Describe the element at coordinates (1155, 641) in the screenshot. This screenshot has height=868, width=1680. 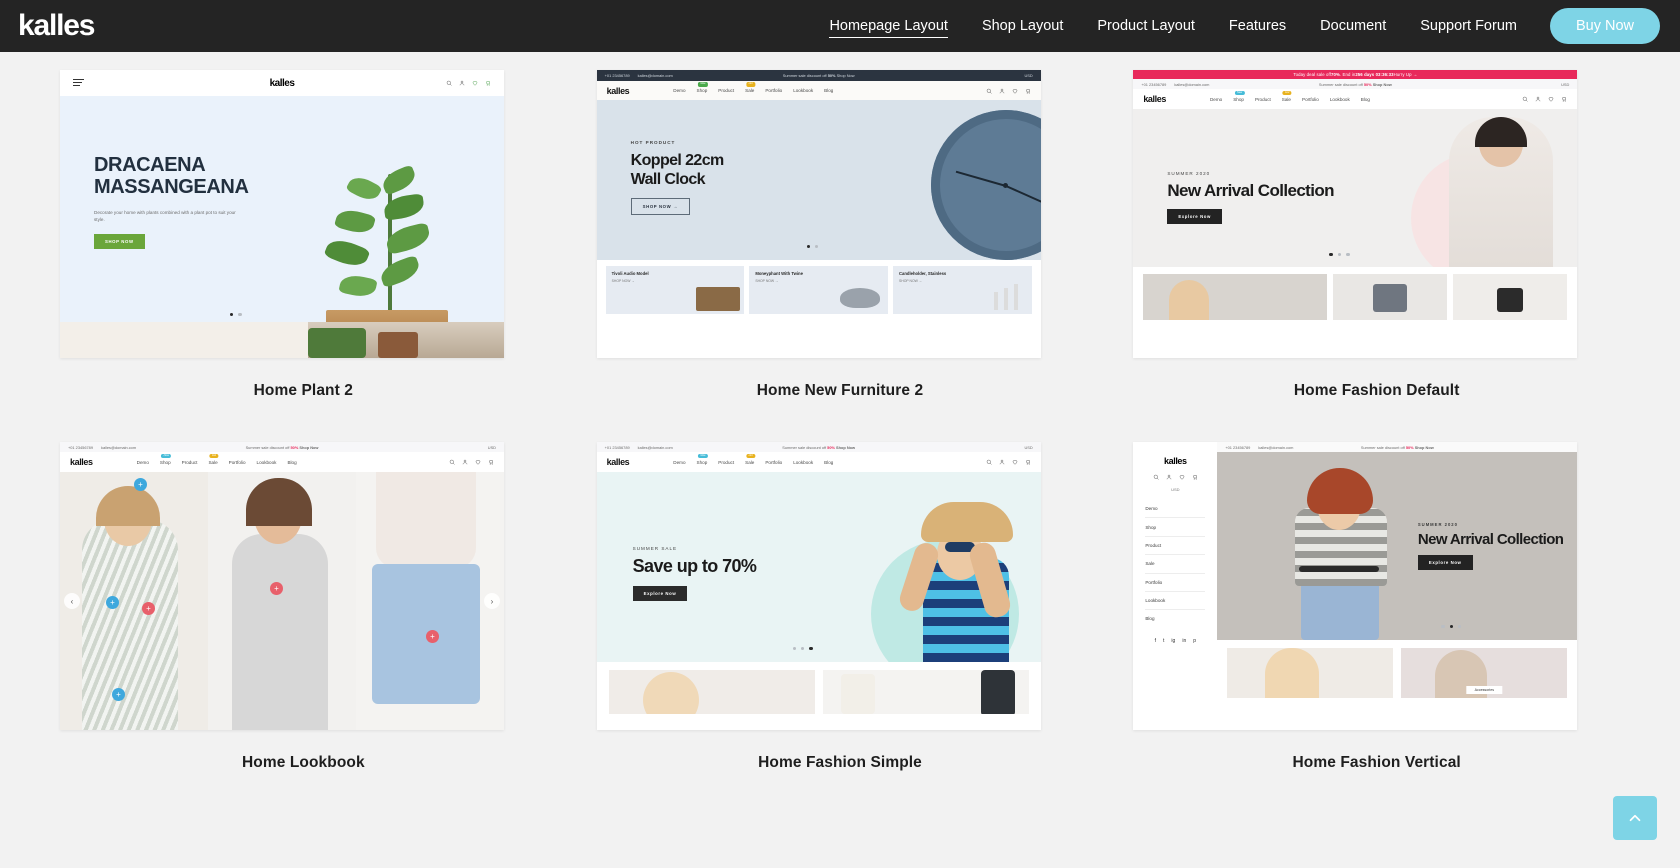
I see `facebook-icon: f` at that location.